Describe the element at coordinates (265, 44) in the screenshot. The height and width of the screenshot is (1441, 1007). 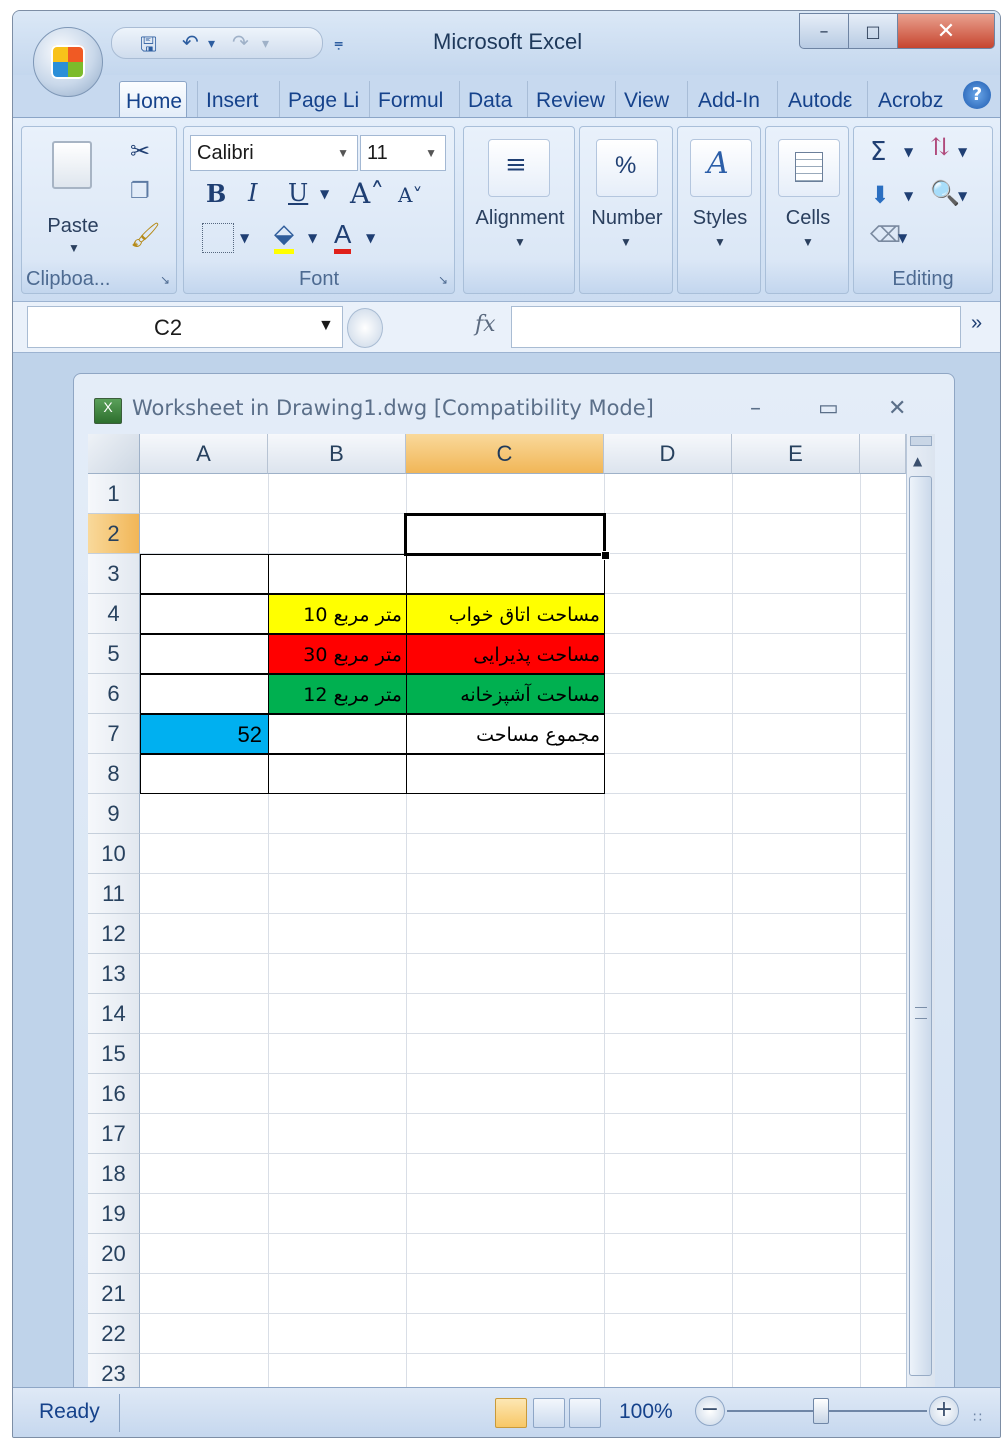
I see `redo-dropdown-icon: ▾` at that location.